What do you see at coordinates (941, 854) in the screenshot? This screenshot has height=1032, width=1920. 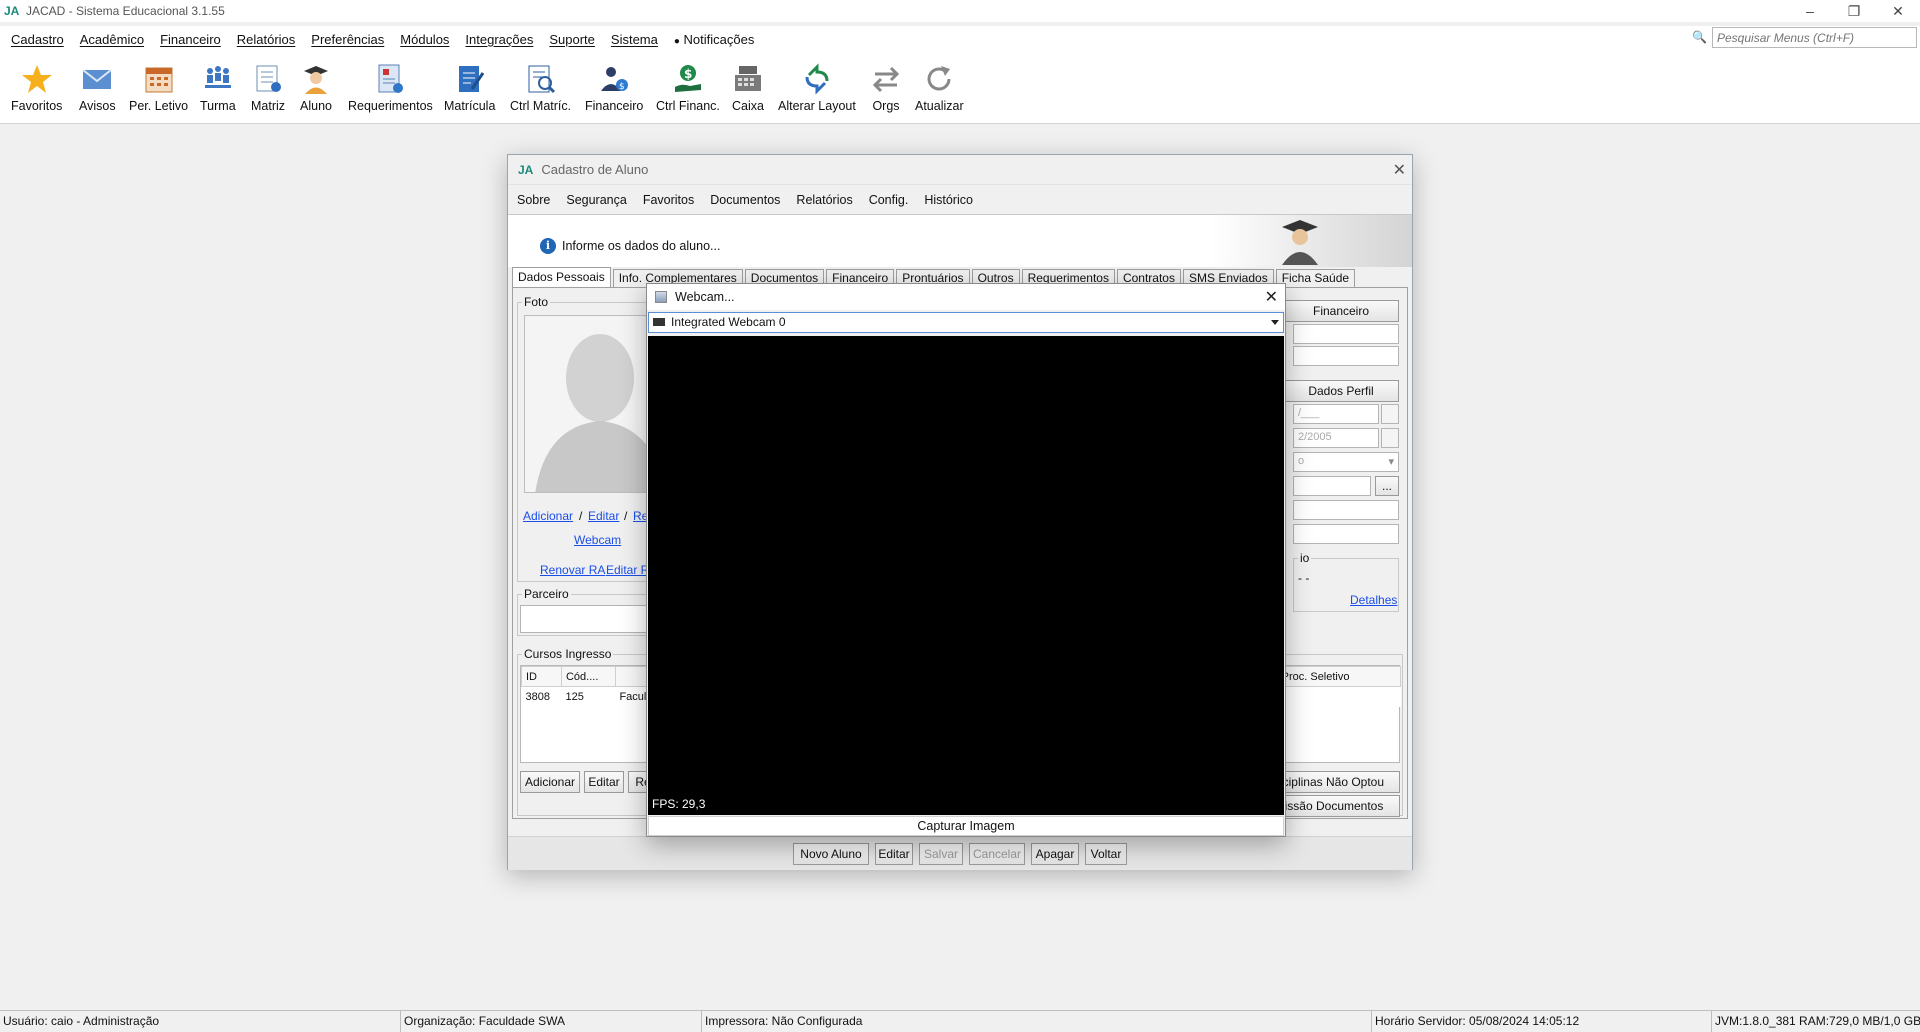 I see `salvar-button: Salvar` at bounding box center [941, 854].